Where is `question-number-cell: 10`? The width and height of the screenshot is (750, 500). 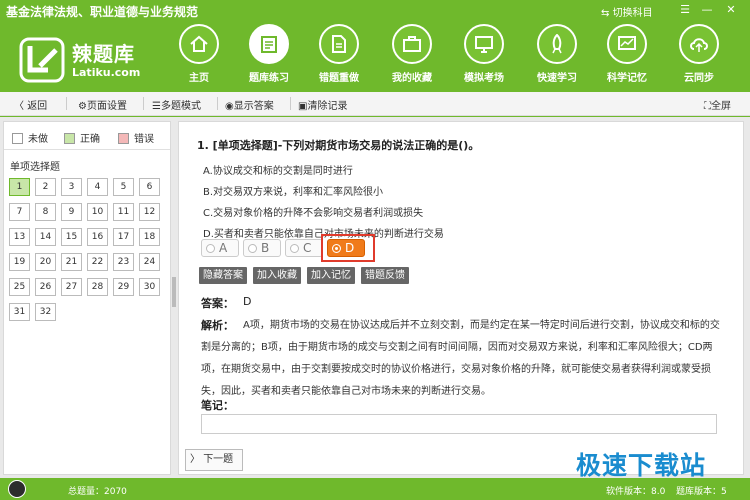
question-number-cell: 10 is located at coordinates (97, 212).